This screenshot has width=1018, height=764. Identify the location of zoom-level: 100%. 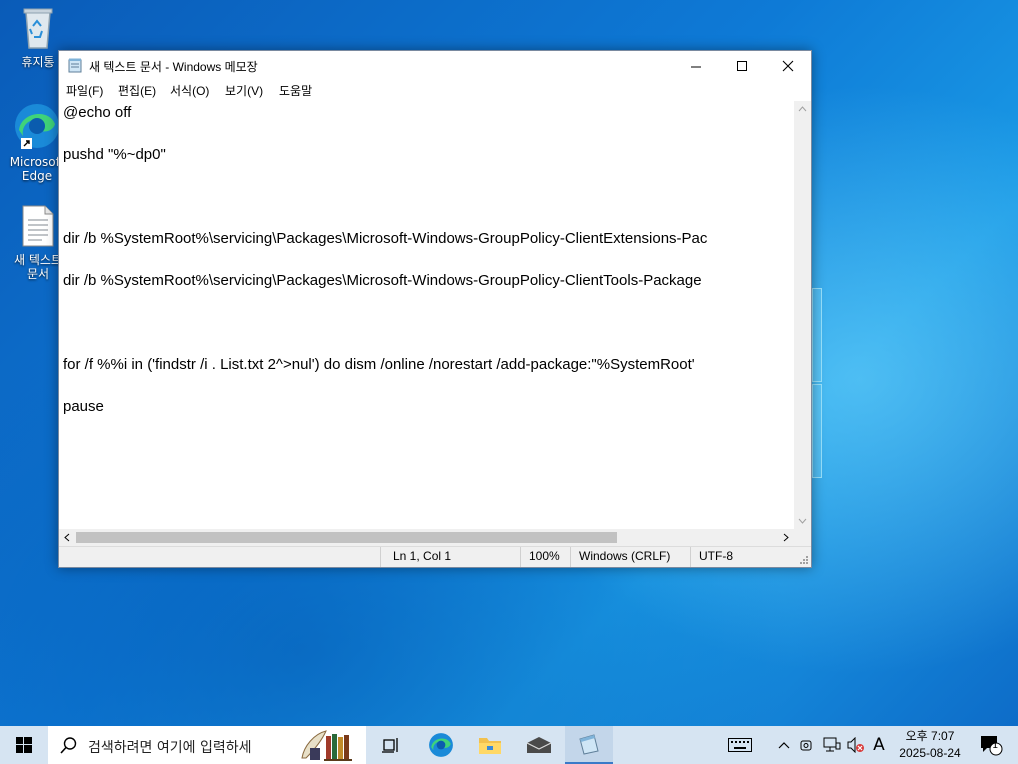
(544, 556).